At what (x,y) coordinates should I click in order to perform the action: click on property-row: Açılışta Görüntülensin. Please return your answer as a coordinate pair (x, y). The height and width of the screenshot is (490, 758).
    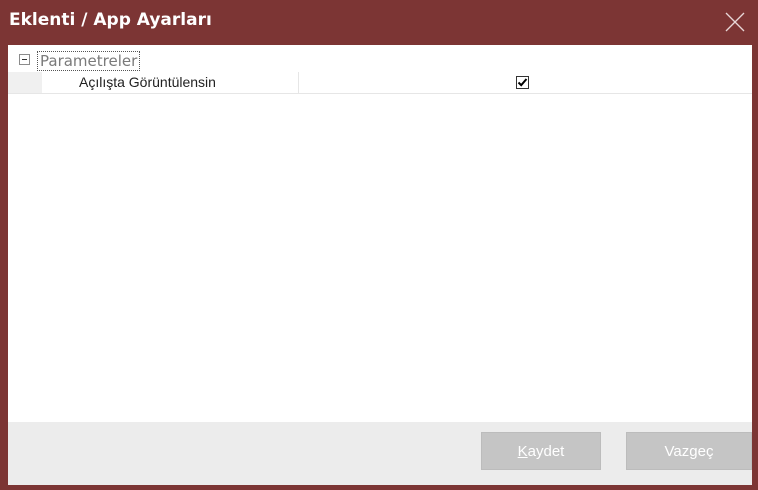
    Looking at the image, I should click on (380, 83).